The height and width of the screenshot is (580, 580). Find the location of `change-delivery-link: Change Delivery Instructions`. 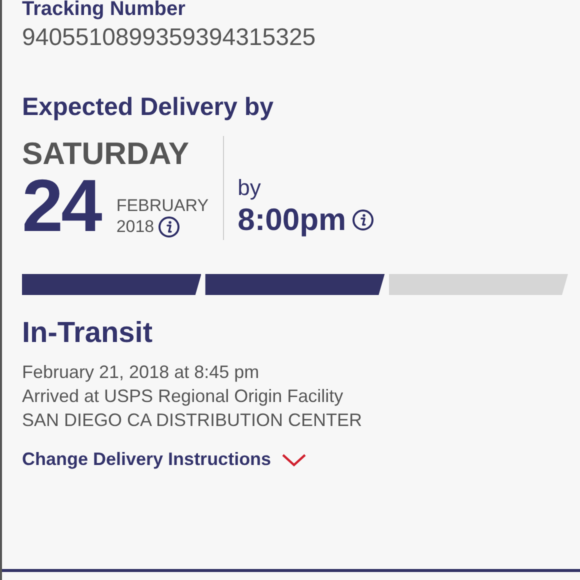

change-delivery-link: Change Delivery Instructions is located at coordinates (165, 459).